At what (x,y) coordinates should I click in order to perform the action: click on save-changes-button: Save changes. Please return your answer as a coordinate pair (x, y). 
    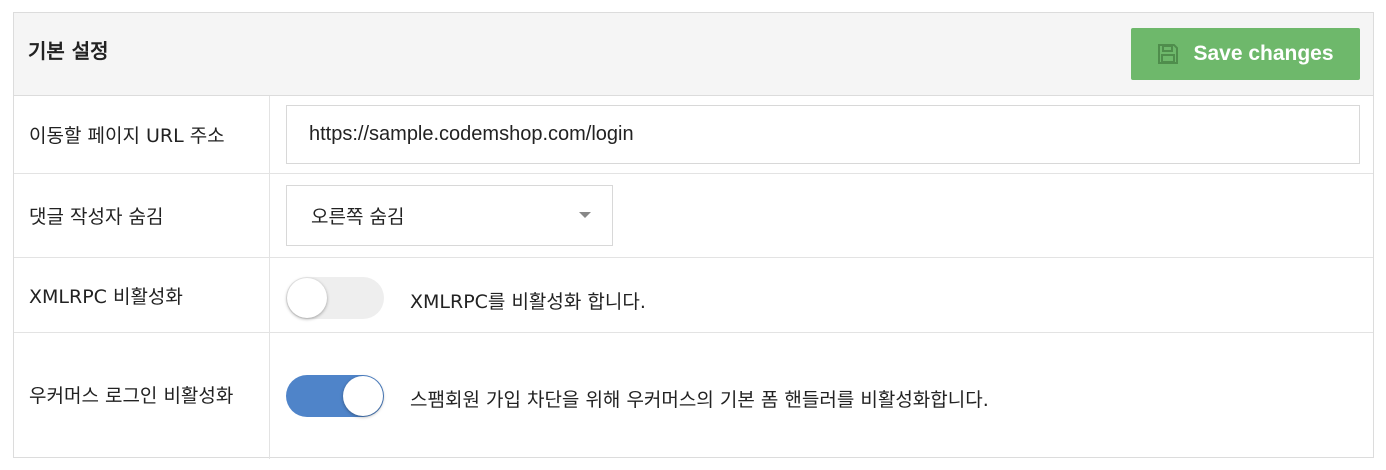
    Looking at the image, I should click on (1245, 54).